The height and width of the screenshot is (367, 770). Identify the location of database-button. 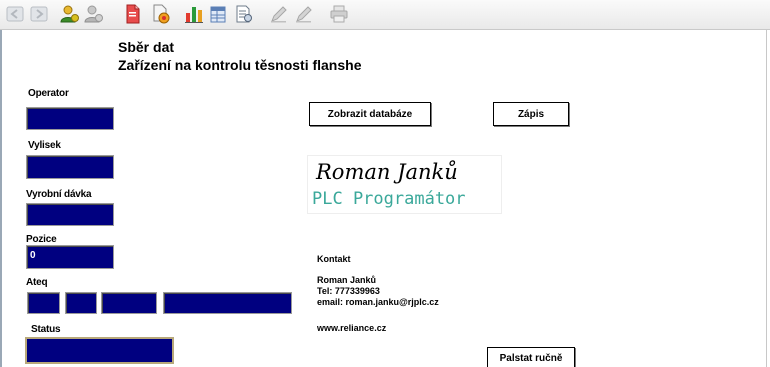
(219, 14).